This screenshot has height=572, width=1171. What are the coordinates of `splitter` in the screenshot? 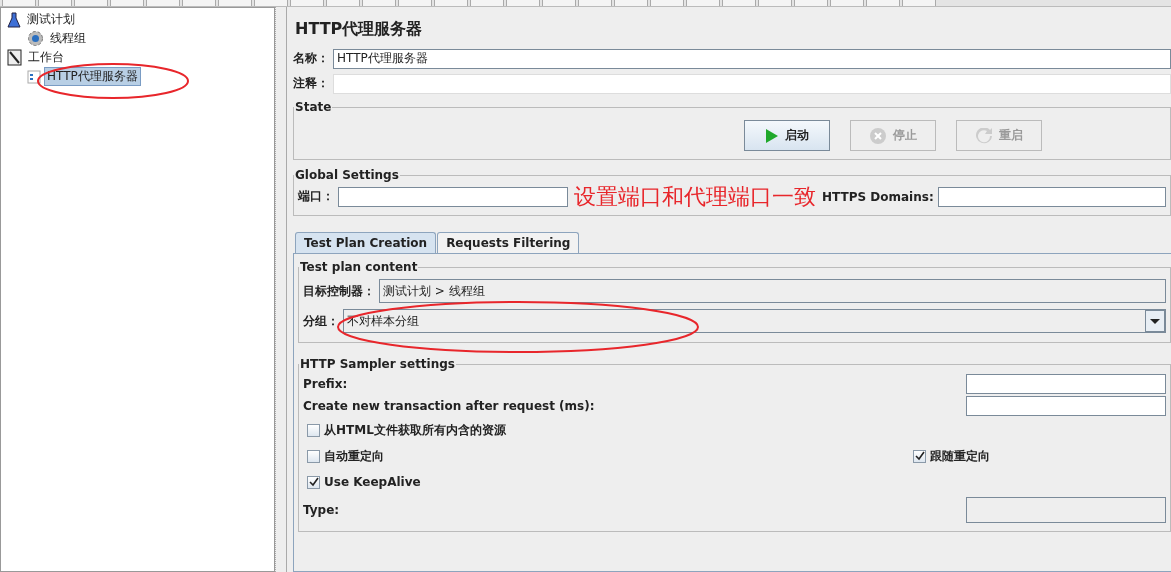 It's located at (281, 289).